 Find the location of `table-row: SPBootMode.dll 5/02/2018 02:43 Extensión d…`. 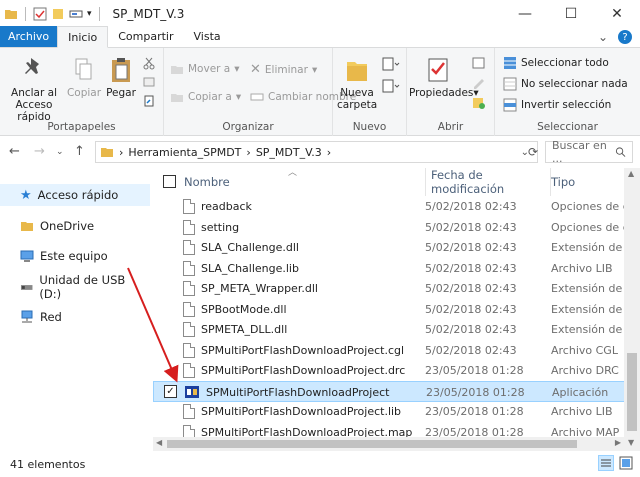

table-row: SPBootMode.dll 5/02/2018 02:43 Extensión d… is located at coordinates (392, 309).